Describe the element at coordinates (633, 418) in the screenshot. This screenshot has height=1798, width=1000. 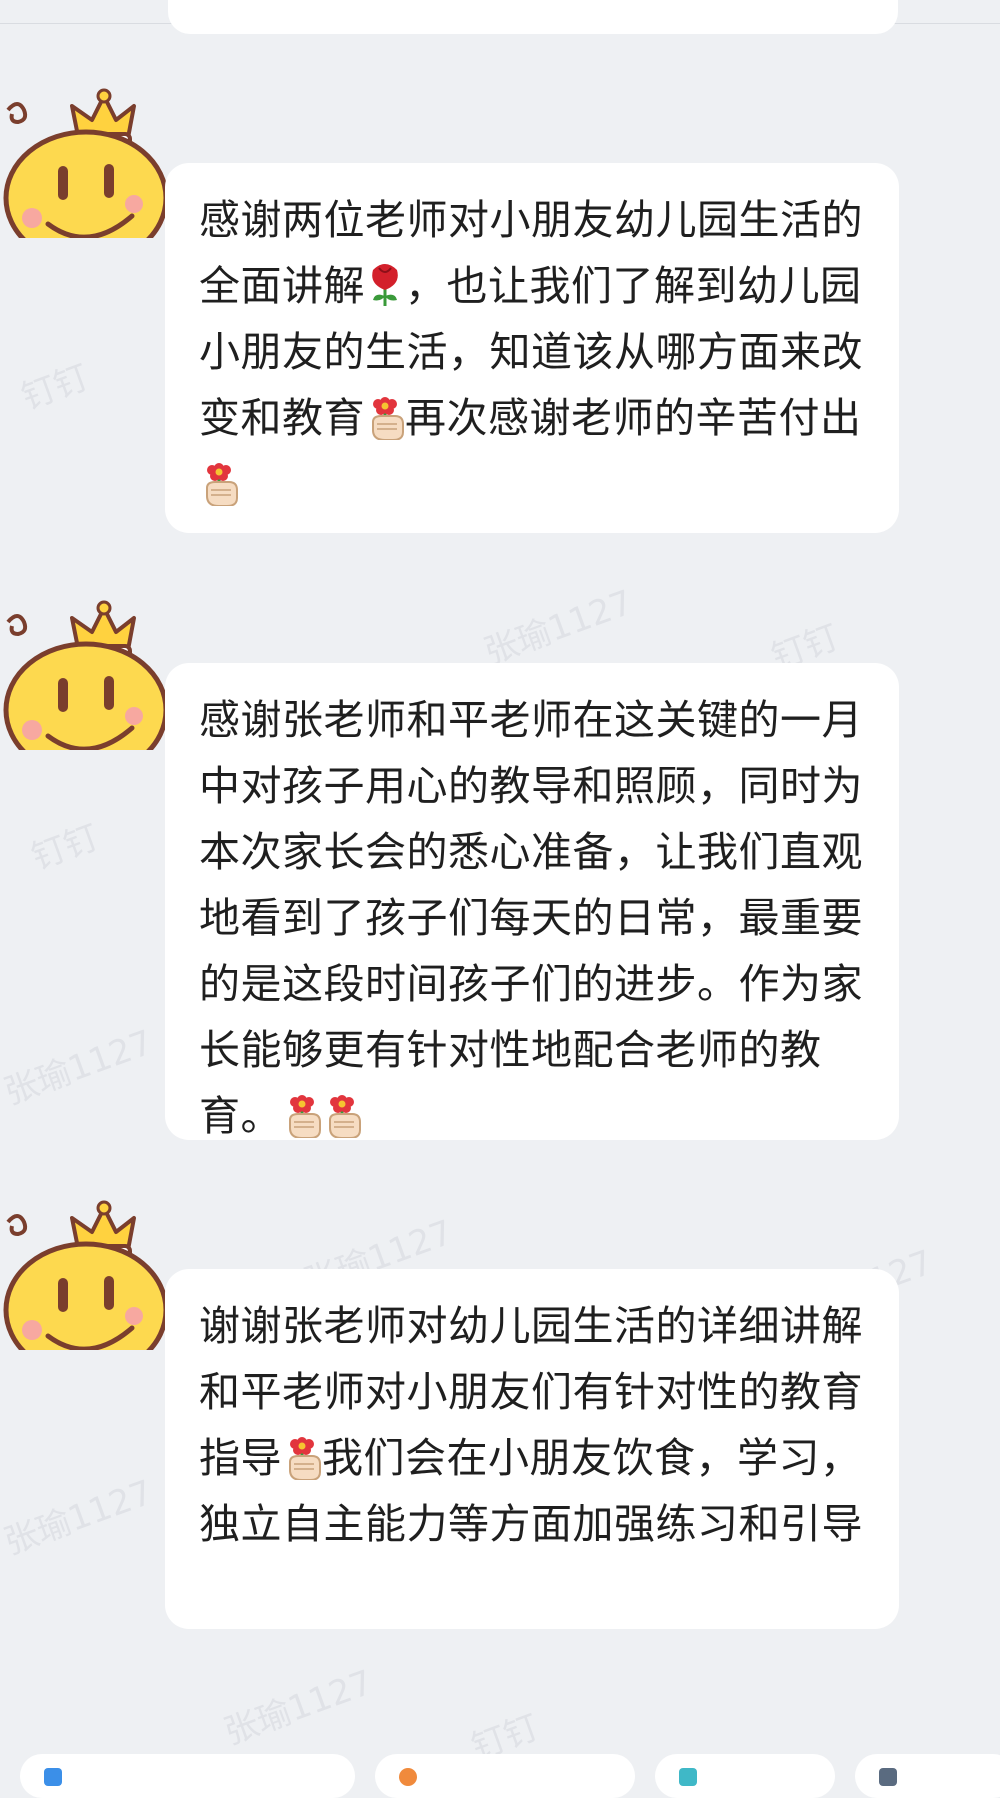
I see `message-text: 再次感谢老师的辛苦付出` at that location.